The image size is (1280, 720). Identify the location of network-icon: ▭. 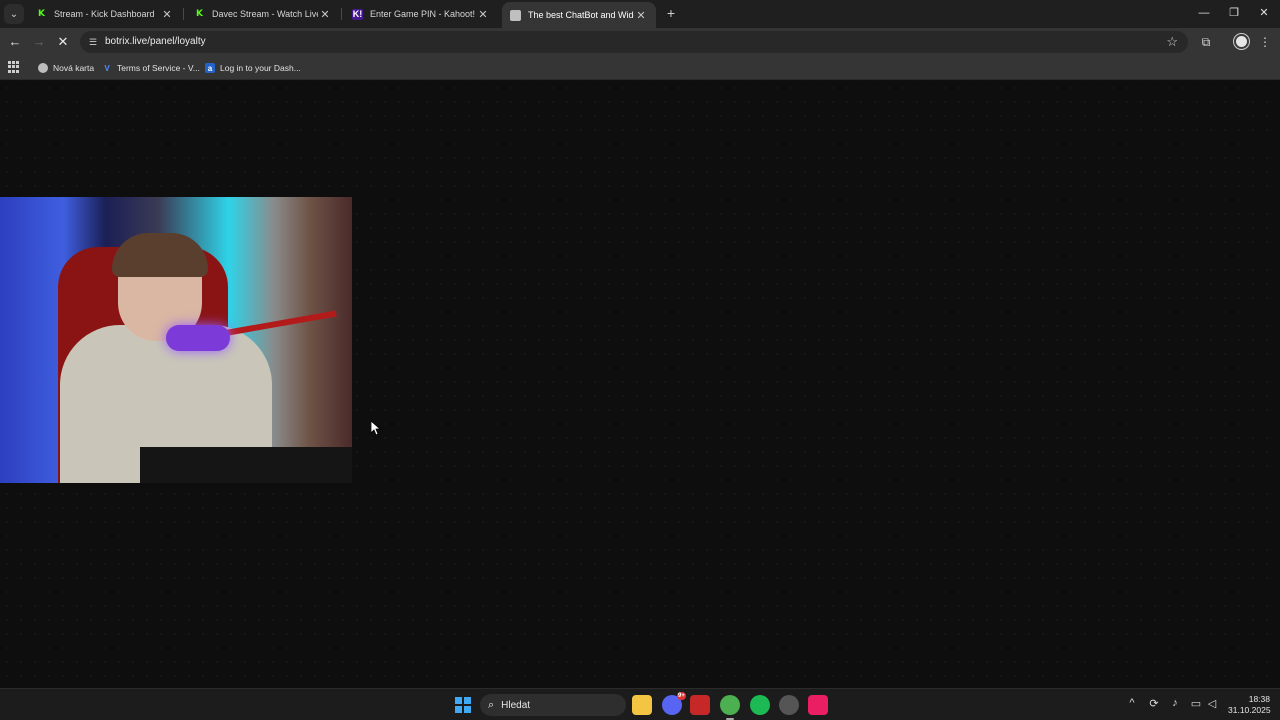
(1196, 703).